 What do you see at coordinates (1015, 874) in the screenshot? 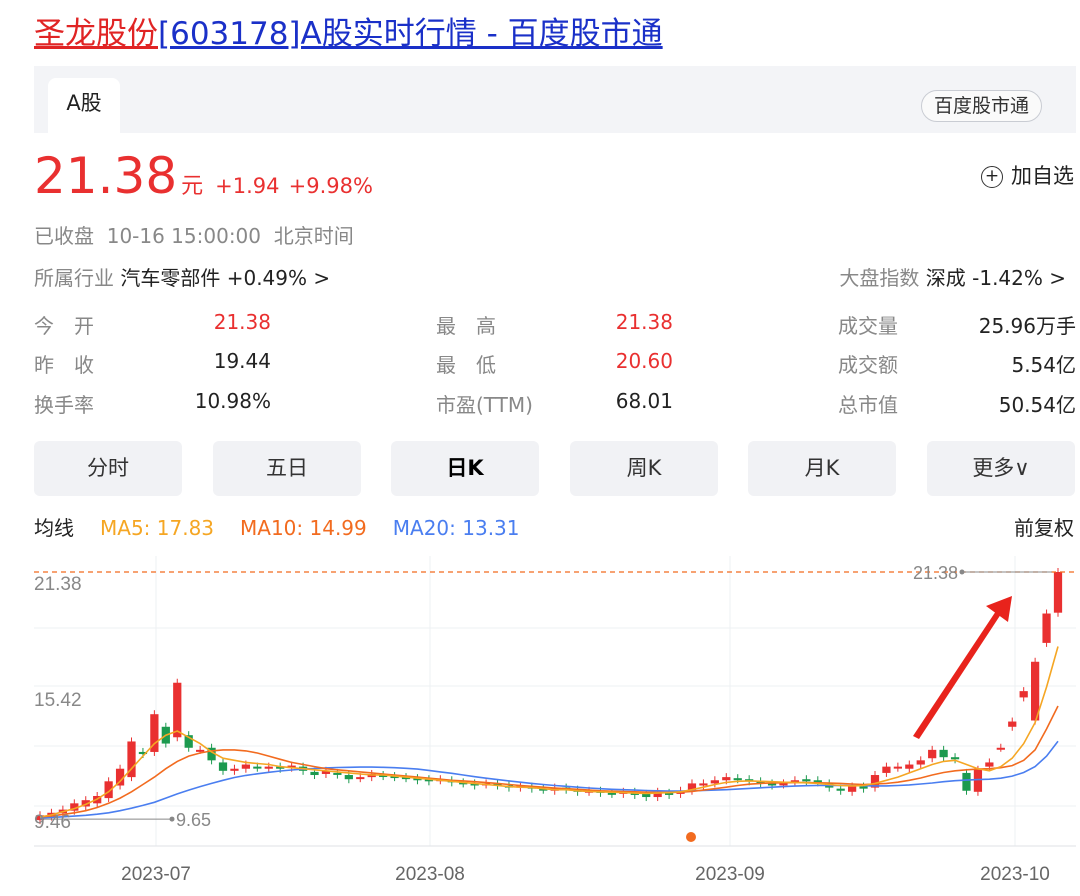
I see `x-tick-label: 2023-10` at bounding box center [1015, 874].